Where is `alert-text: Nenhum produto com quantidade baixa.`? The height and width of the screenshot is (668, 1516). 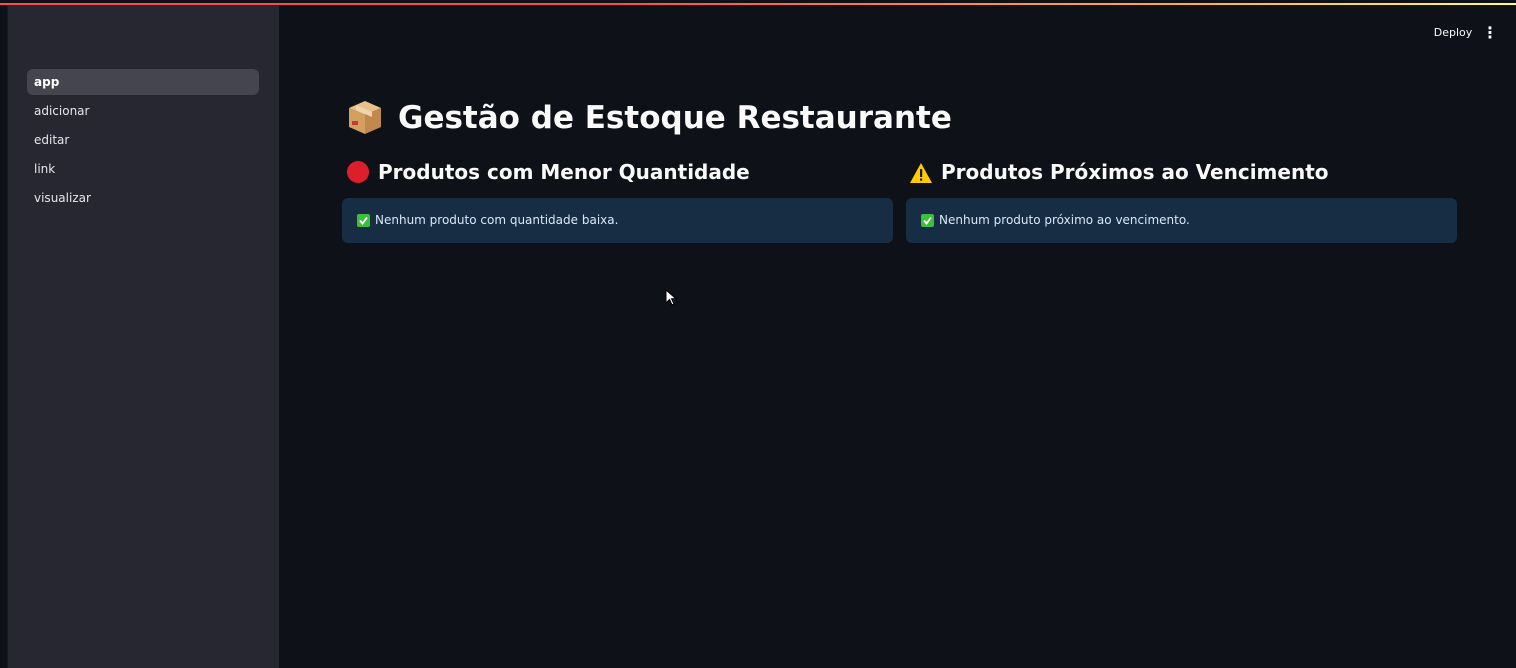
alert-text: Nenhum produto com quantidade baixa. is located at coordinates (497, 220).